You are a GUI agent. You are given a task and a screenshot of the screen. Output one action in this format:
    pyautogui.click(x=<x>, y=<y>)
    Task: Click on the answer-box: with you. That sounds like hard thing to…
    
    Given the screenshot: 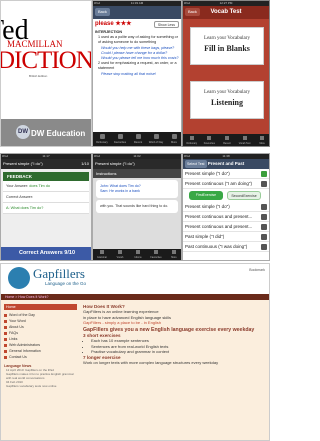 What is the action you would take?
    pyautogui.click(x=137, y=206)
    